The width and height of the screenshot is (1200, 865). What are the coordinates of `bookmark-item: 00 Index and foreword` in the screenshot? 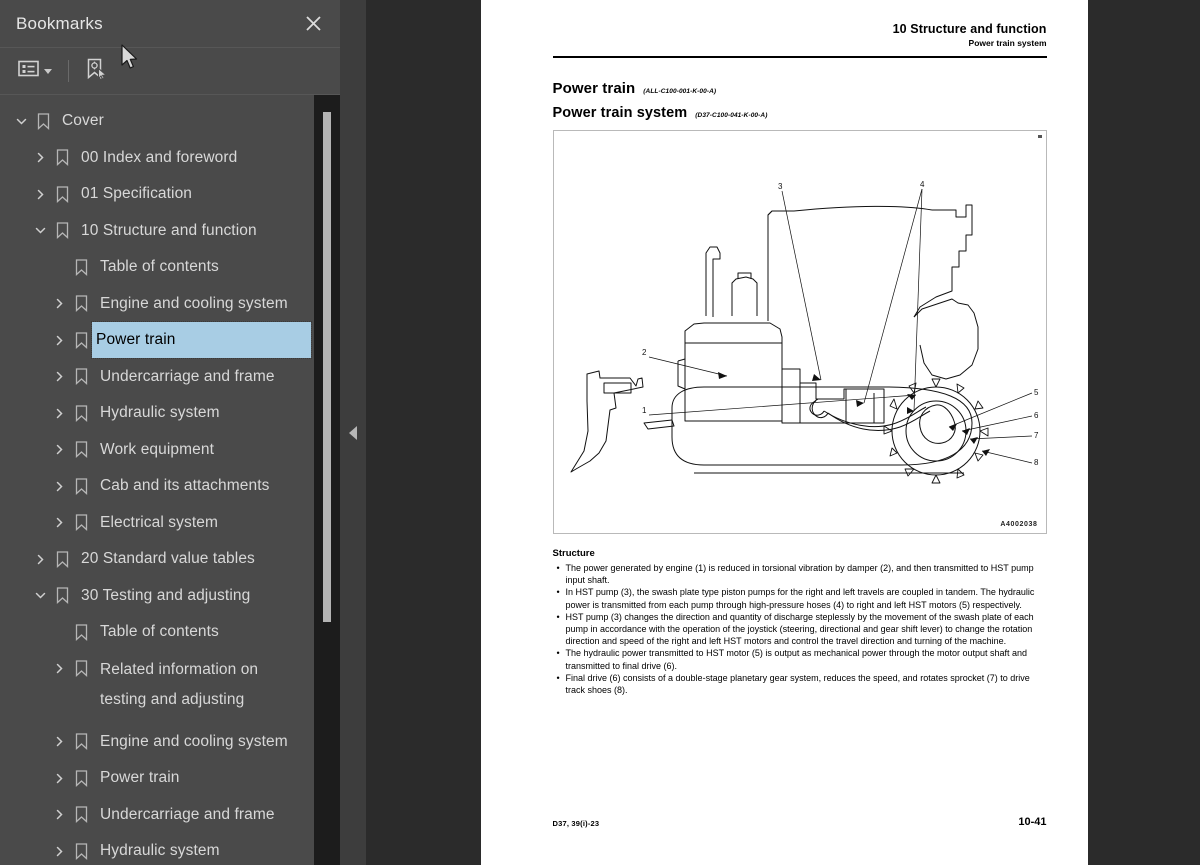 It's located at (170, 158).